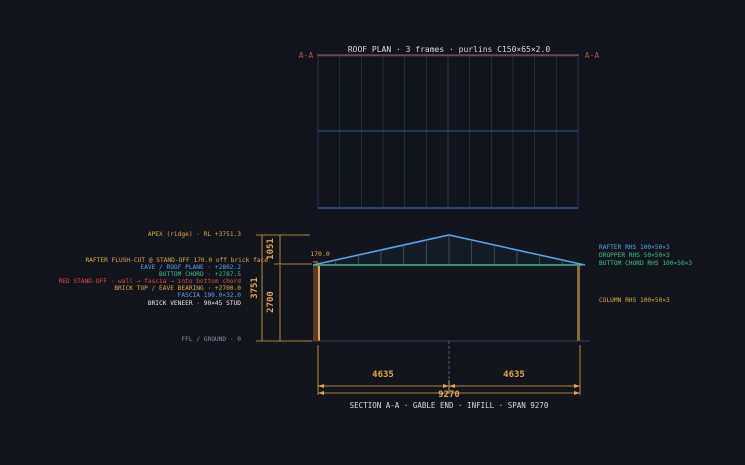 This screenshot has height=465, width=745. I want to click on label-apex: APEX (ridge) · RL +3751.3, so click(194, 234).